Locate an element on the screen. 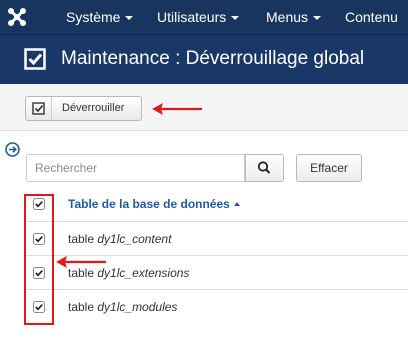 This screenshot has height=342, width=408. table-name-cell: table dy1lc_modules is located at coordinates (122, 307).